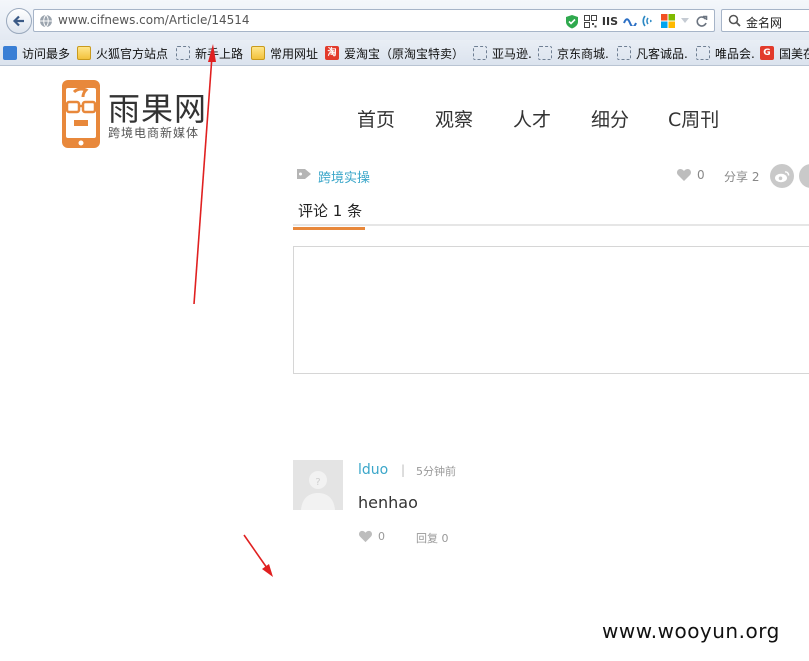  Describe the element at coordinates (630, 21) in the screenshot. I see `wave-icon` at that location.